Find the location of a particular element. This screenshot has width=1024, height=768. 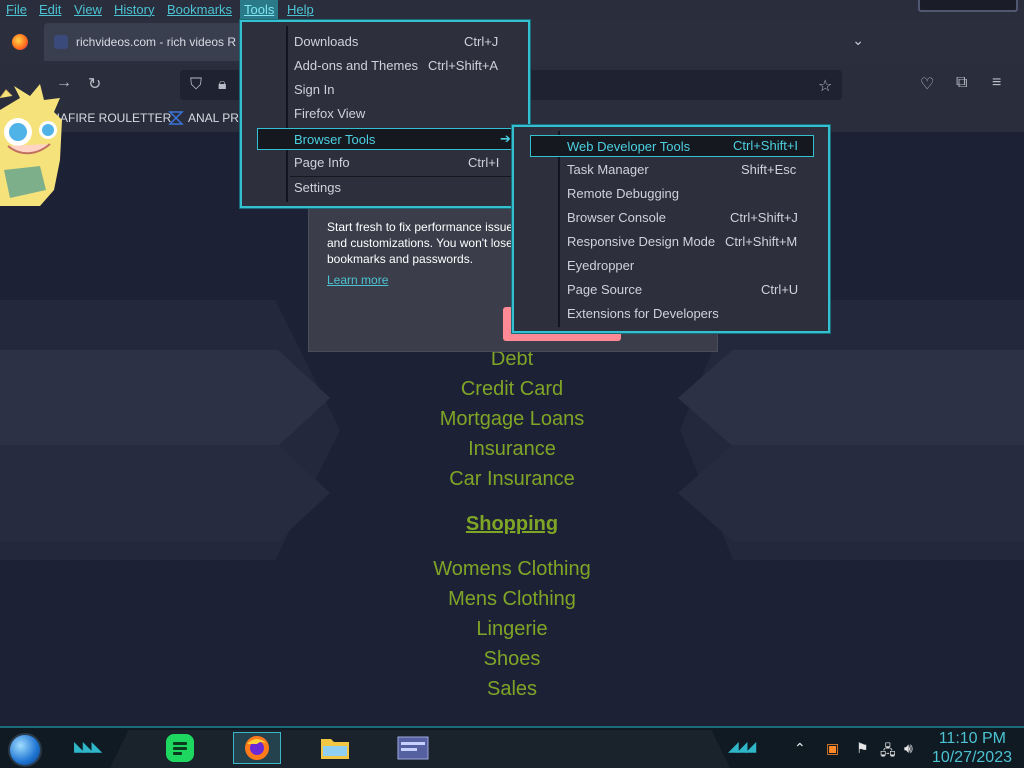

taskbar-file-explorer is located at coordinates (335, 748).